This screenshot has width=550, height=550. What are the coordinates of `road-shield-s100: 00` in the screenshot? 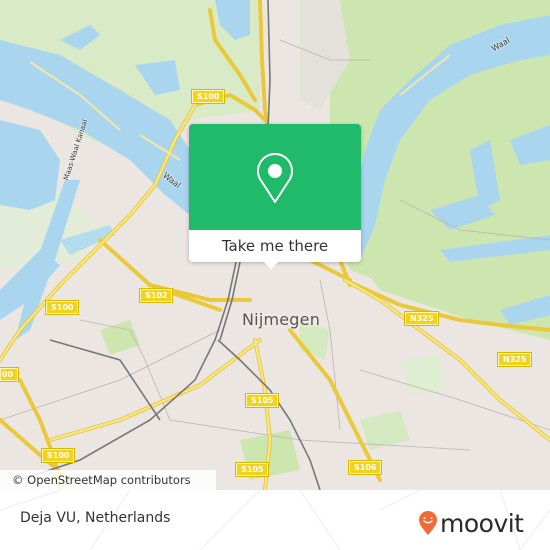 It's located at (10, 374).